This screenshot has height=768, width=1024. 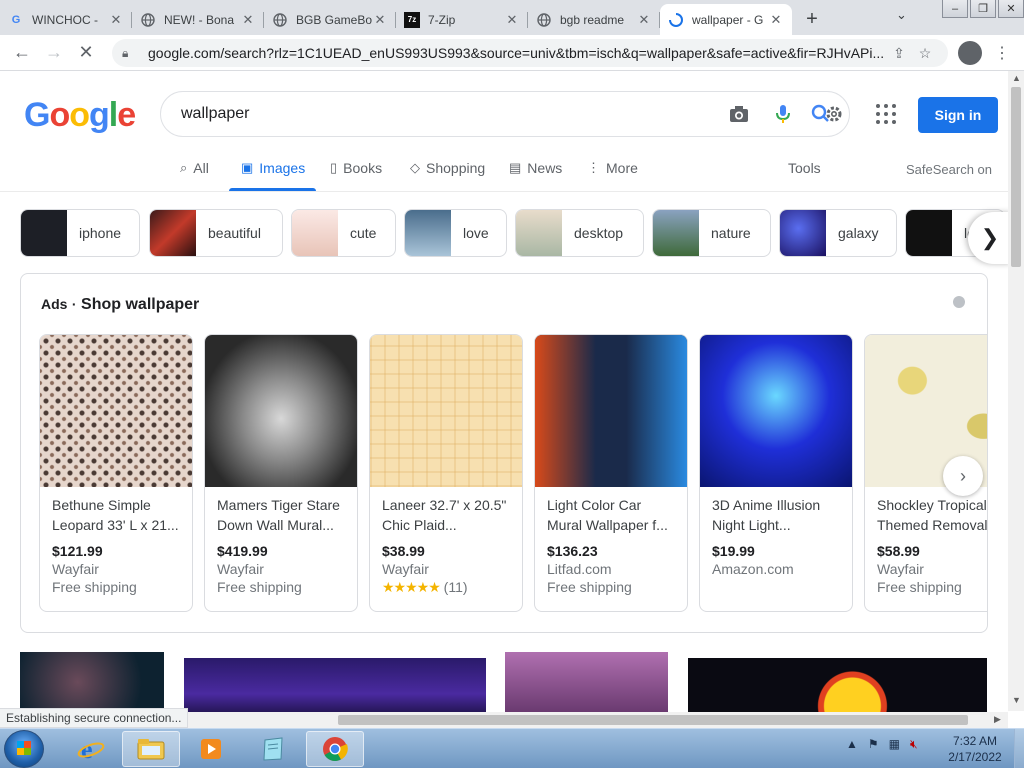 I want to click on tab-more: ⋮ More, so click(x=612, y=168).